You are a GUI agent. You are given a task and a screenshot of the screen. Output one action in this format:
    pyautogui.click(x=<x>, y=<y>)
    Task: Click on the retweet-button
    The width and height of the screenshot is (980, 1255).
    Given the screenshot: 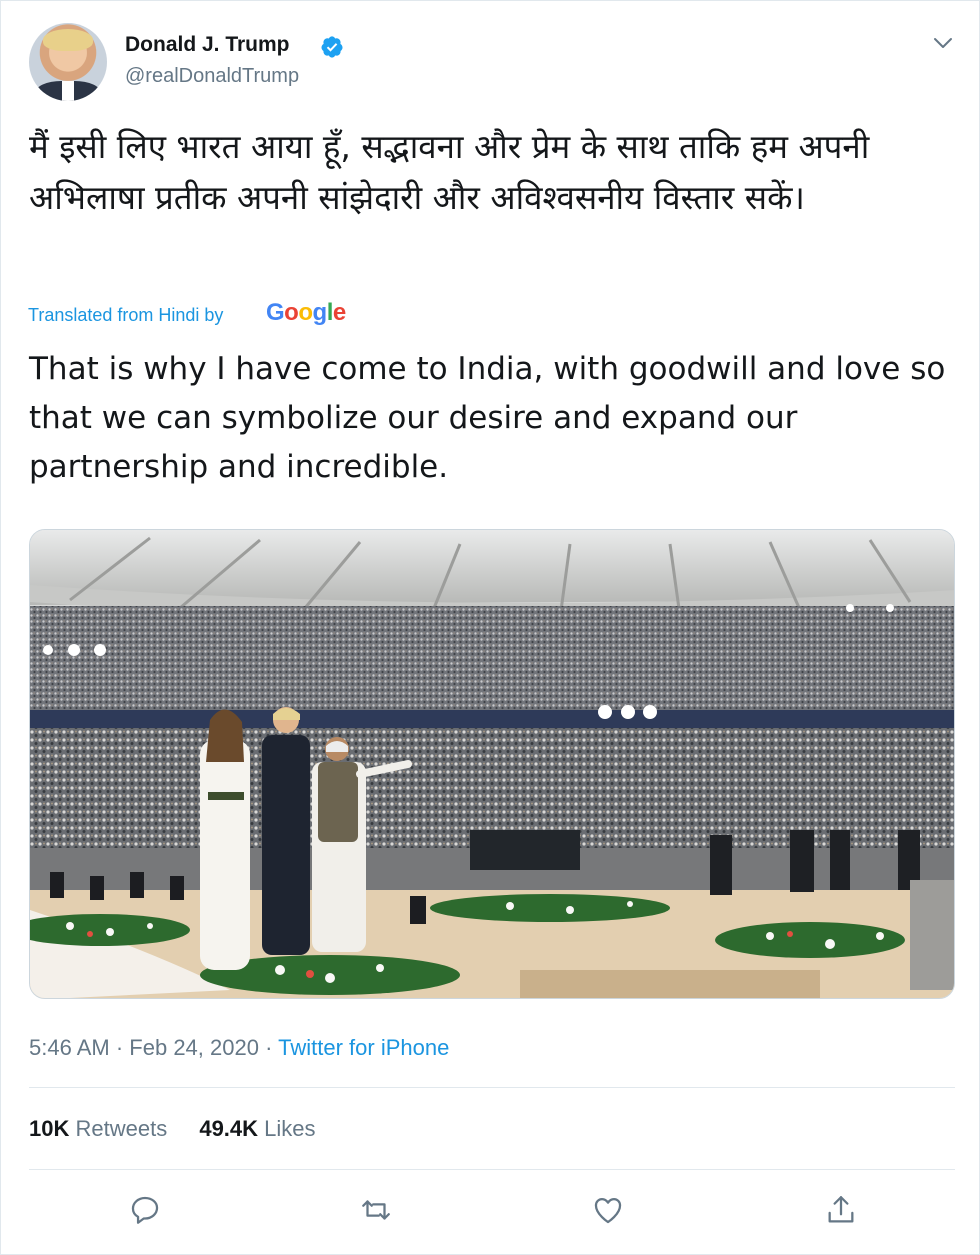 What is the action you would take?
    pyautogui.click(x=376, y=1210)
    